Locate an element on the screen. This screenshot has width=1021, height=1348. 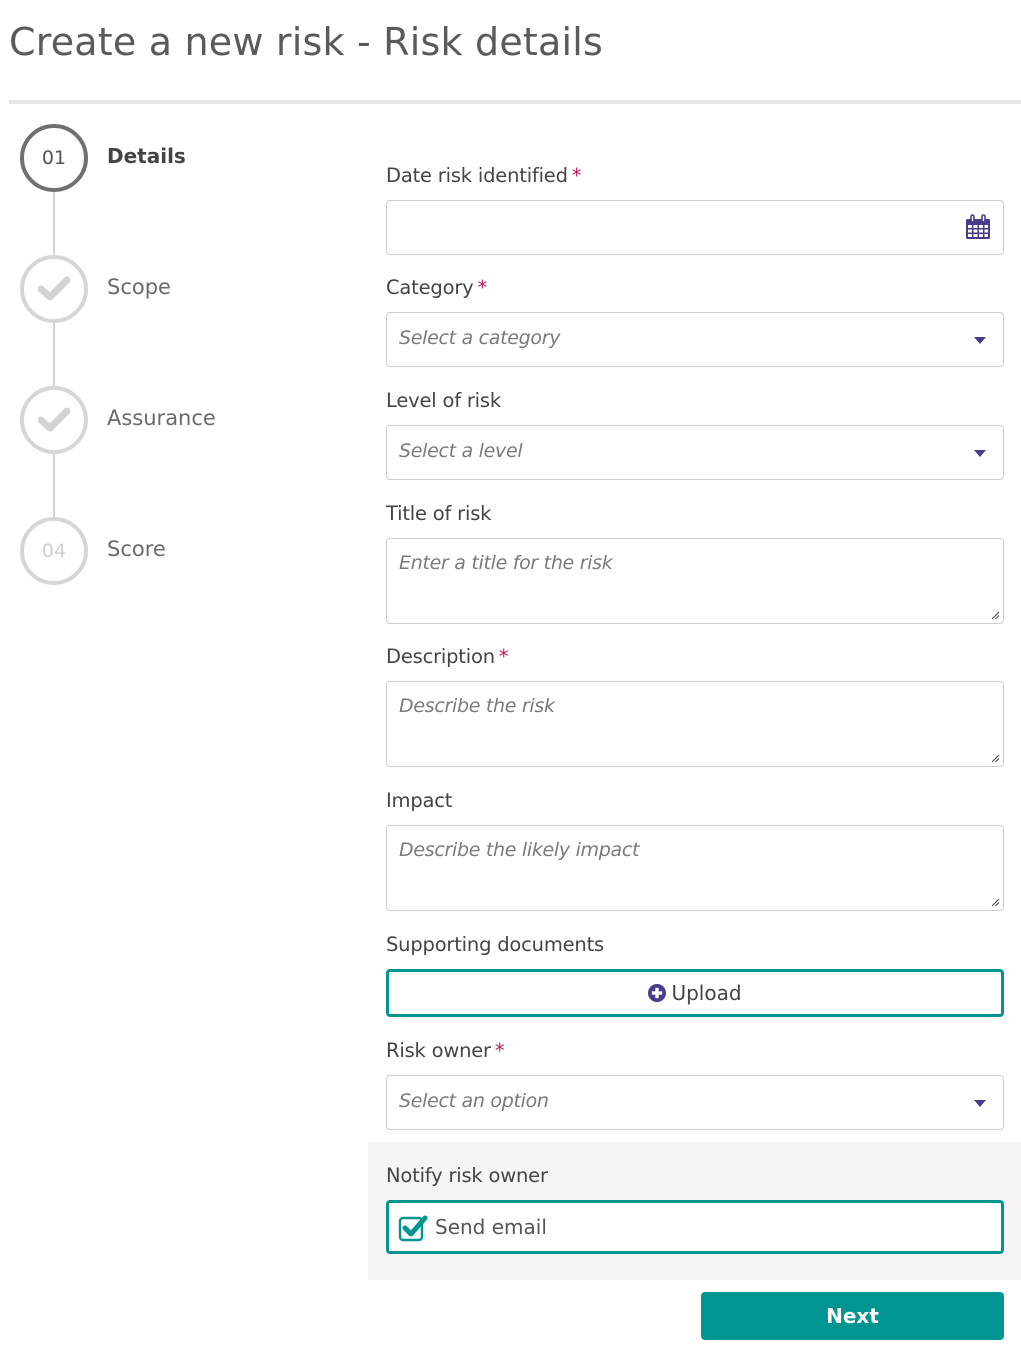
owner-label: Risk owner * is located at coordinates (445, 1050).